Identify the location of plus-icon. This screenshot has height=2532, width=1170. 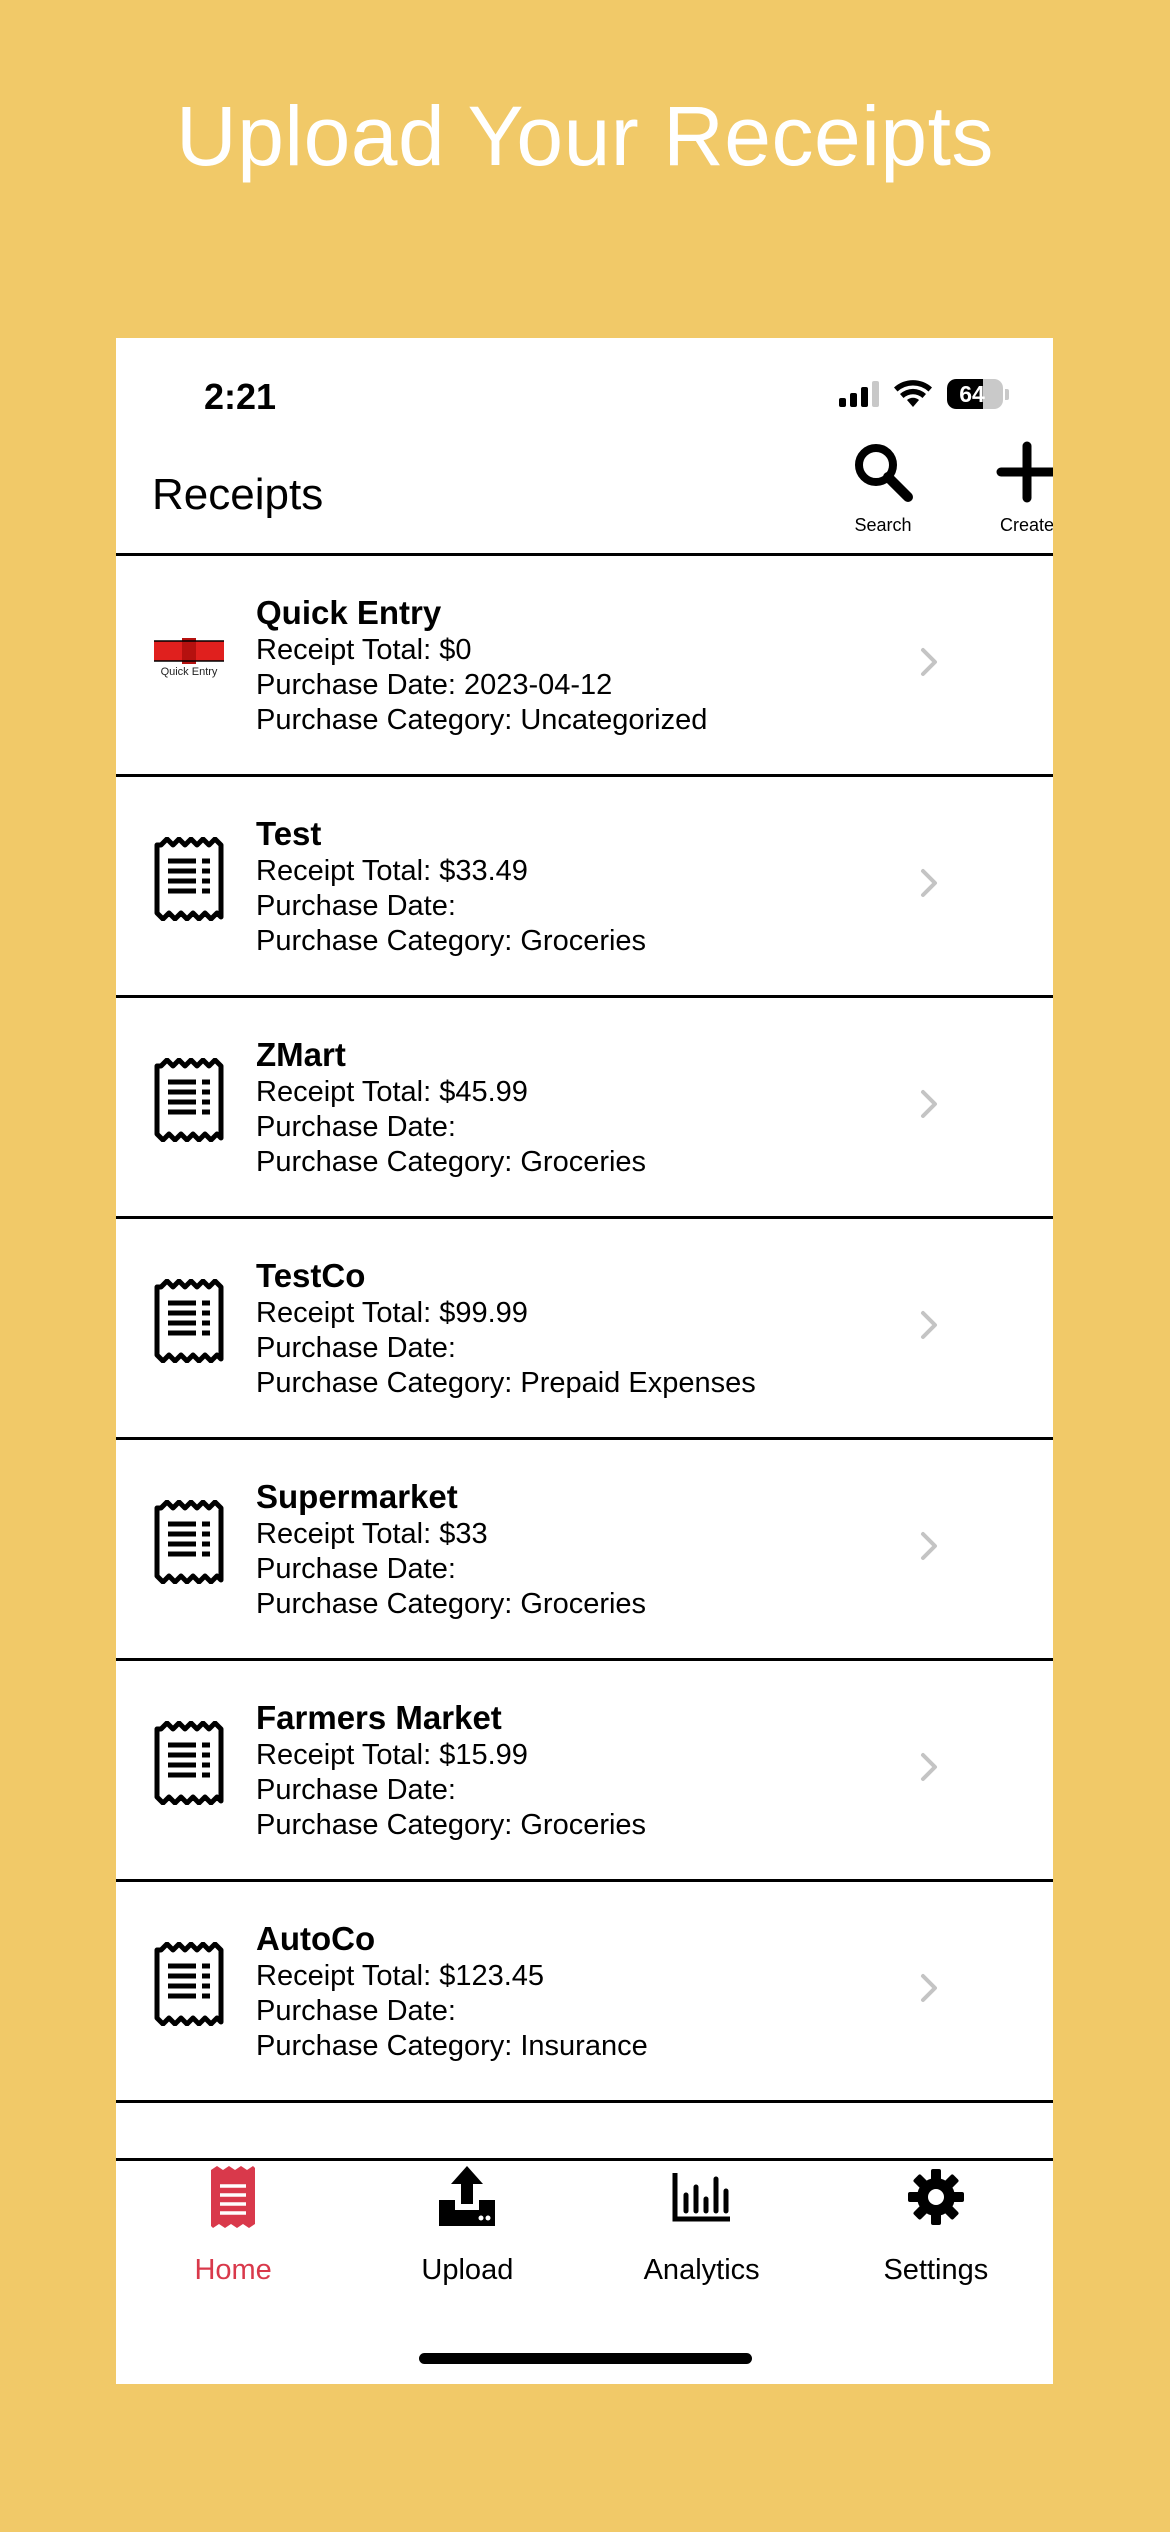
(1024, 472).